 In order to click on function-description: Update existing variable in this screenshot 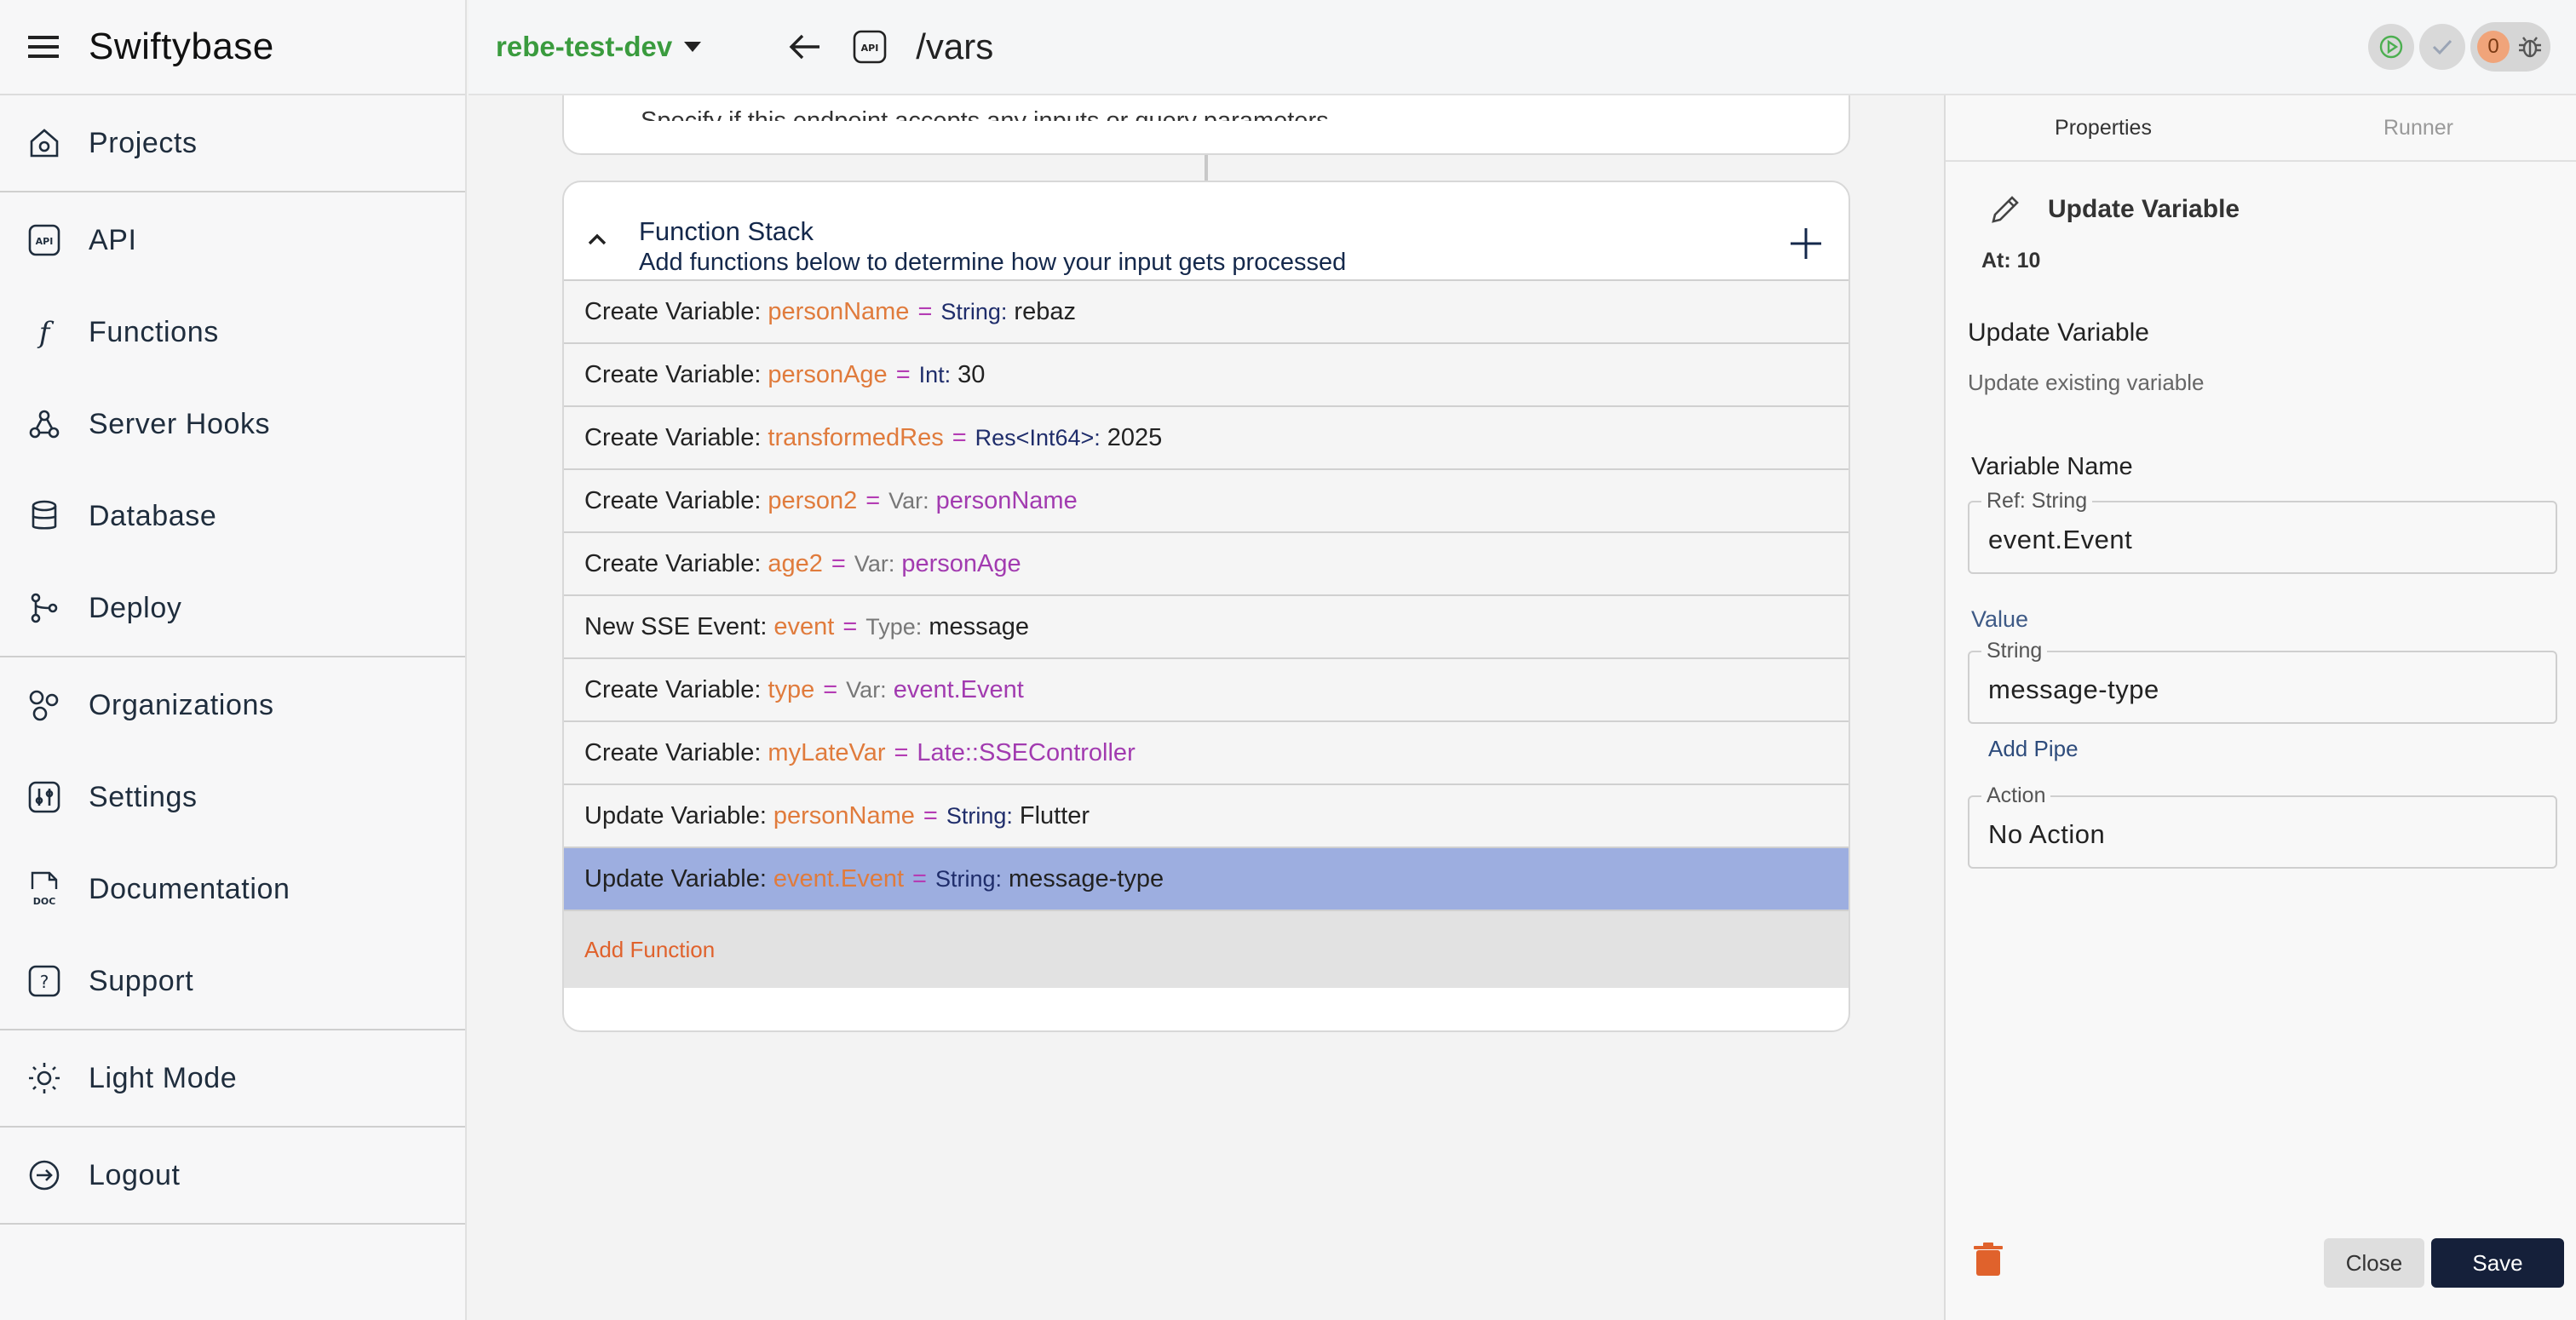, I will do `click(2086, 382)`.